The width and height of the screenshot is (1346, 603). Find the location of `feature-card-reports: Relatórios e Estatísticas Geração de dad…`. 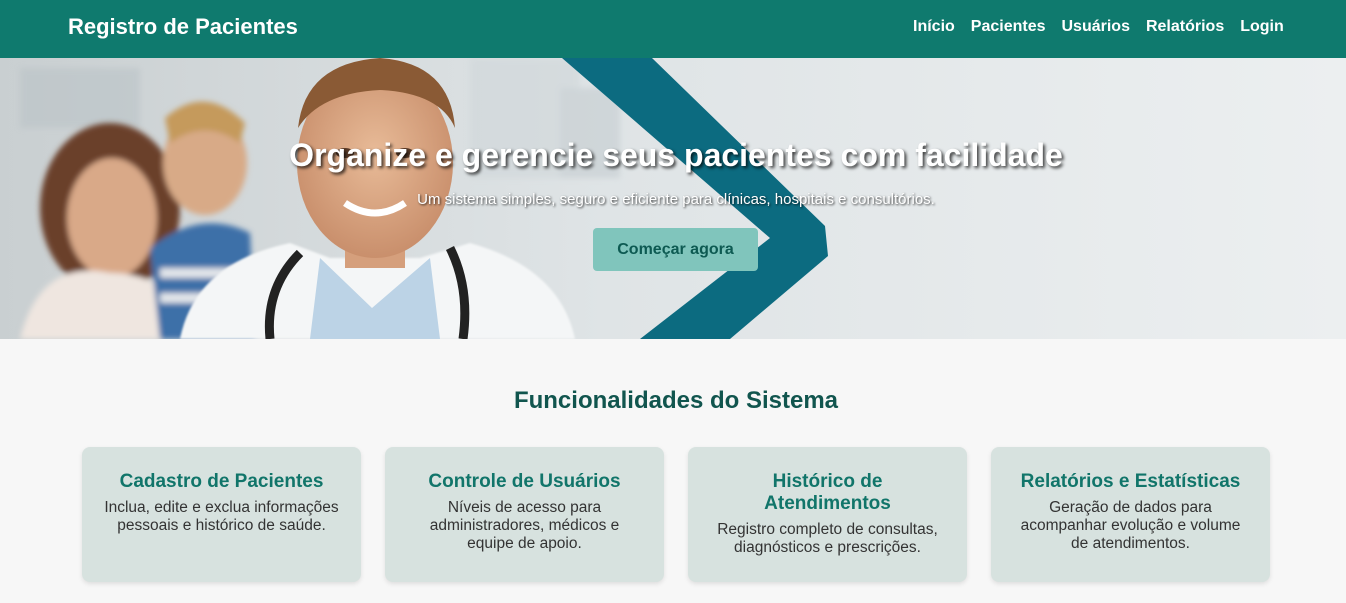

feature-card-reports: Relatórios e Estatísticas Geração de dad… is located at coordinates (1130, 514).